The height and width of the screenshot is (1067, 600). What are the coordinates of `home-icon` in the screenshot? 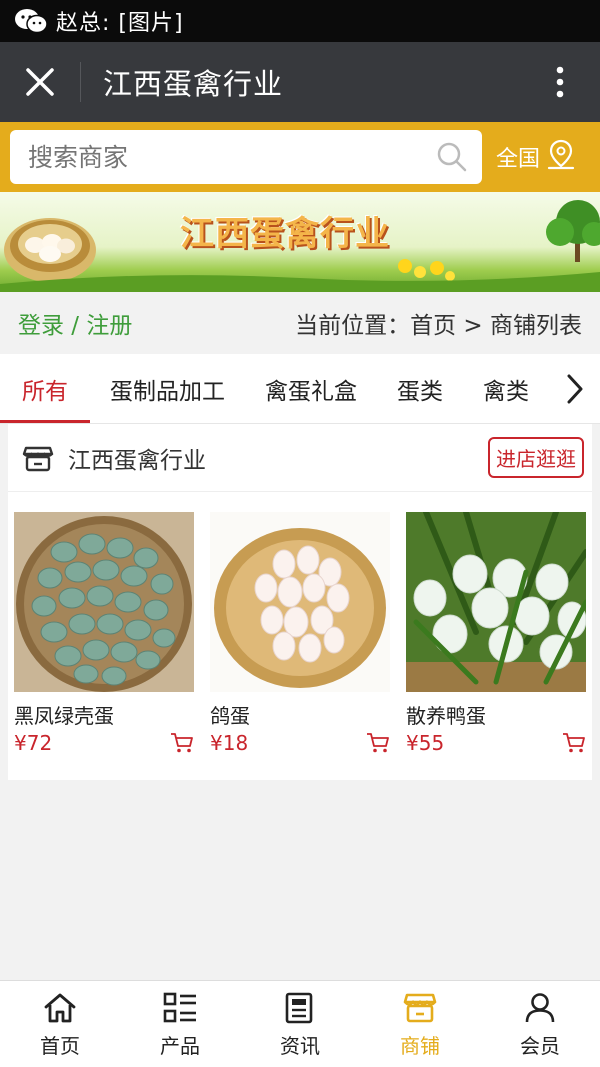 It's located at (60, 1008).